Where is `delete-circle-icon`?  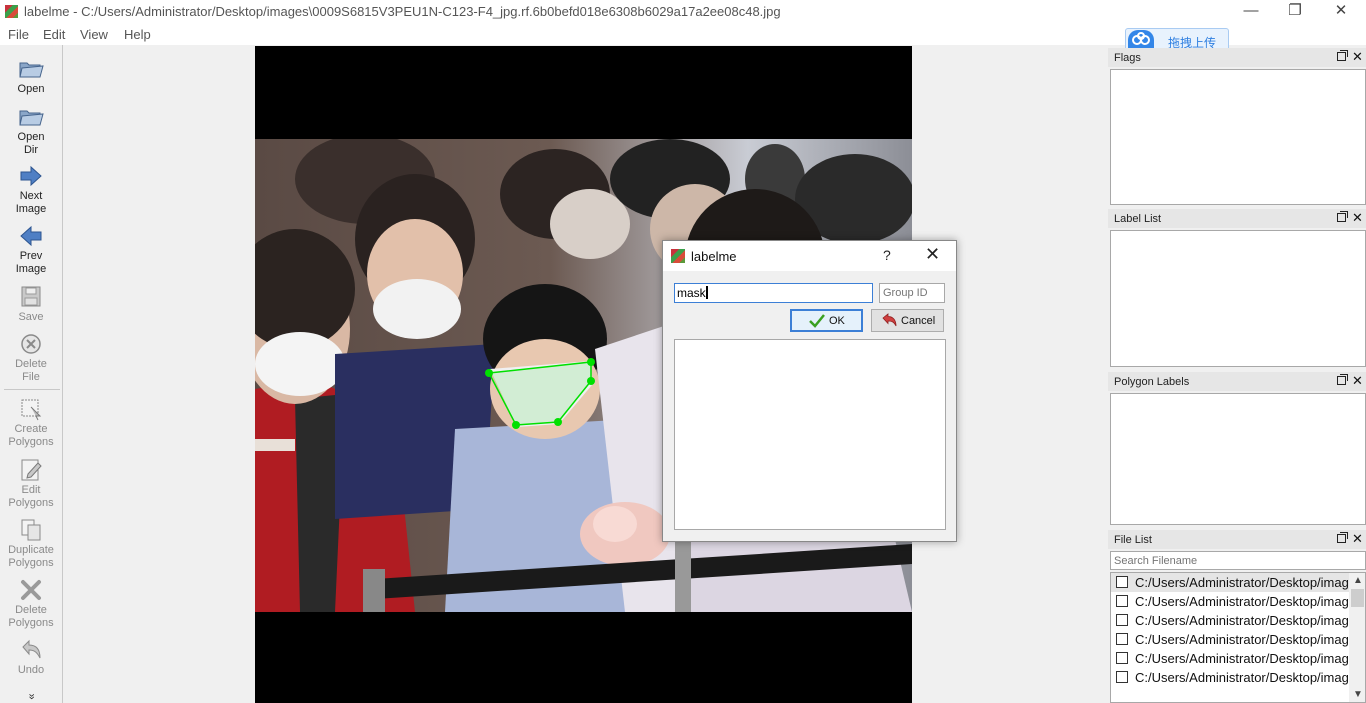
delete-circle-icon is located at coordinates (31, 344).